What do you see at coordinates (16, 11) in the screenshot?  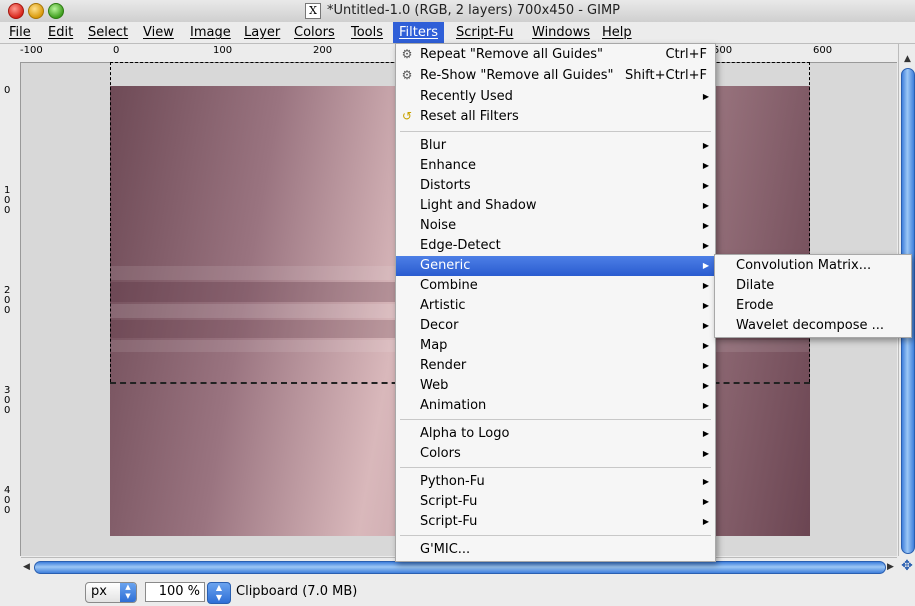 I see `close-window-button` at bounding box center [16, 11].